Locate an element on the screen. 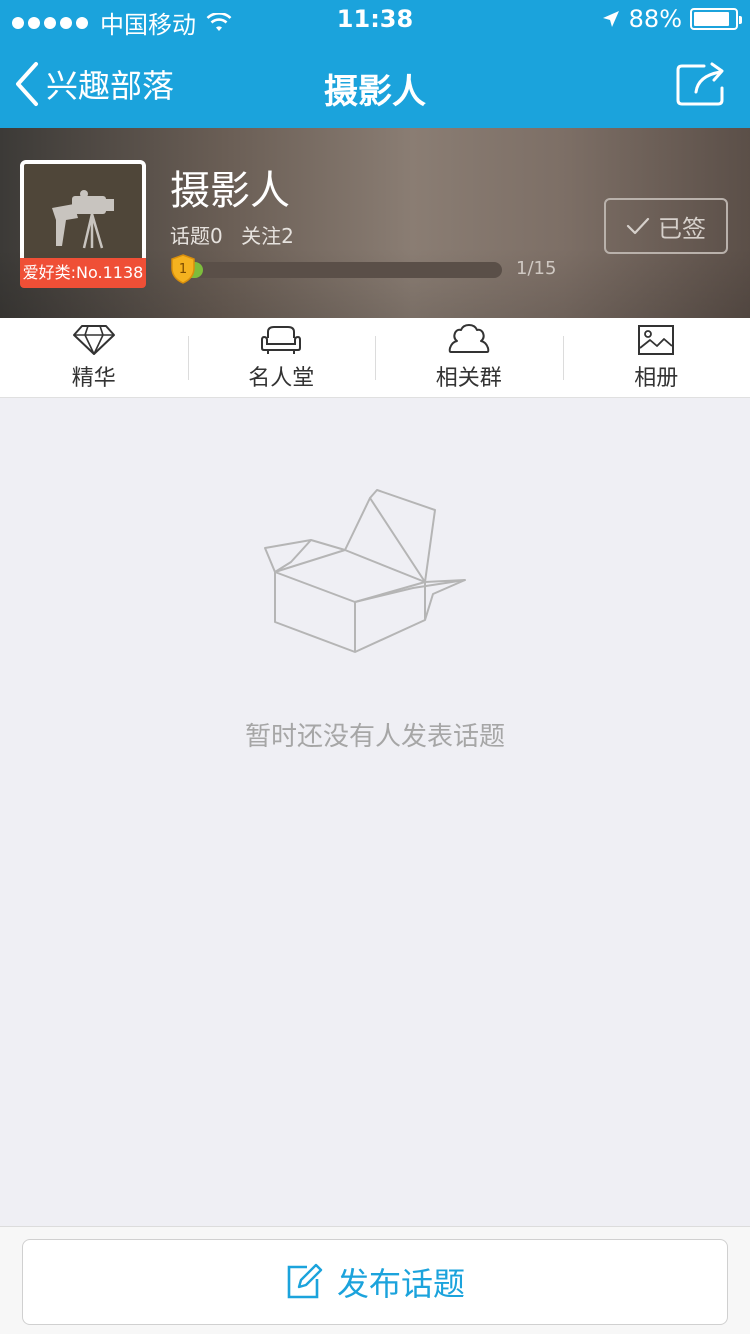  signed-button: 已签 is located at coordinates (666, 226).